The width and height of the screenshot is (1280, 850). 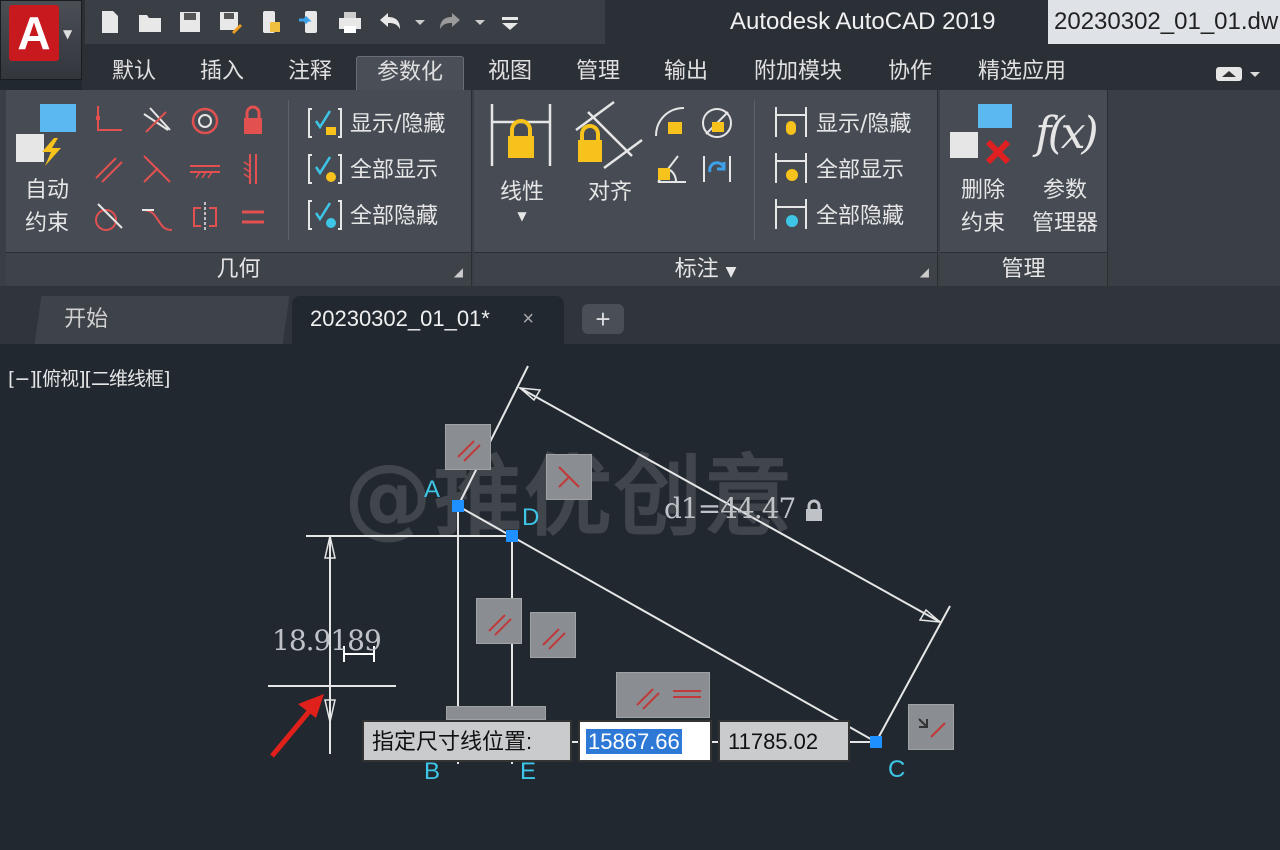 What do you see at coordinates (110, 22) in the screenshot?
I see `new-icon` at bounding box center [110, 22].